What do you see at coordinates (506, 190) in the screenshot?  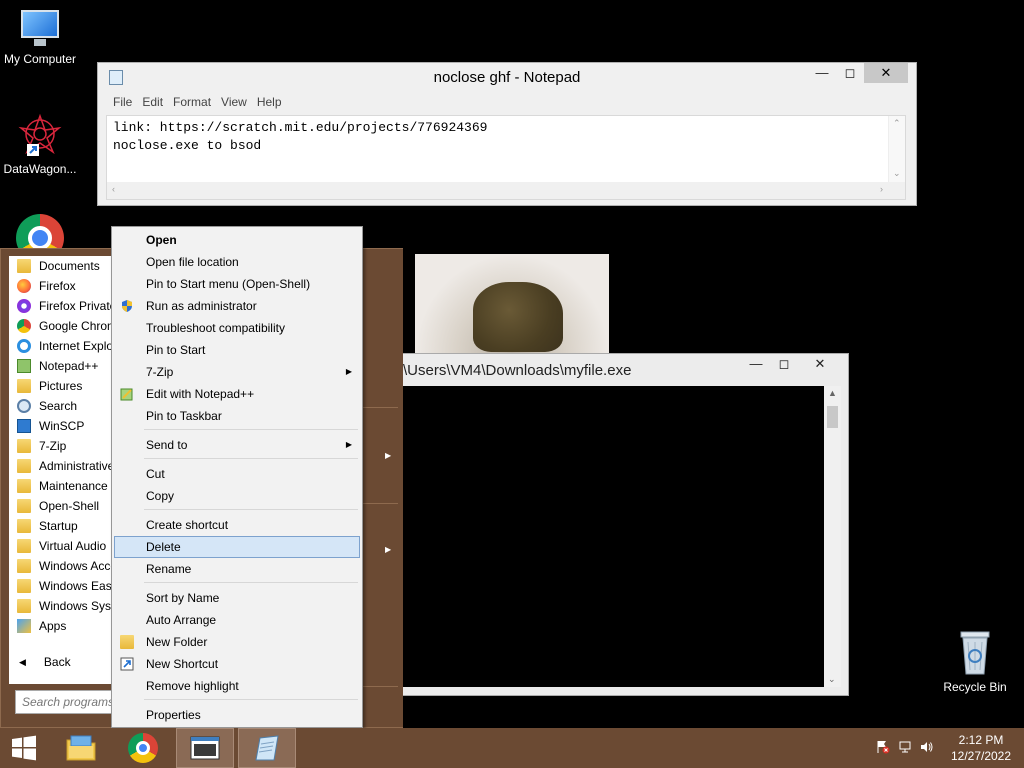 I see `horizontal-scrollbar: ‹ ›` at bounding box center [506, 190].